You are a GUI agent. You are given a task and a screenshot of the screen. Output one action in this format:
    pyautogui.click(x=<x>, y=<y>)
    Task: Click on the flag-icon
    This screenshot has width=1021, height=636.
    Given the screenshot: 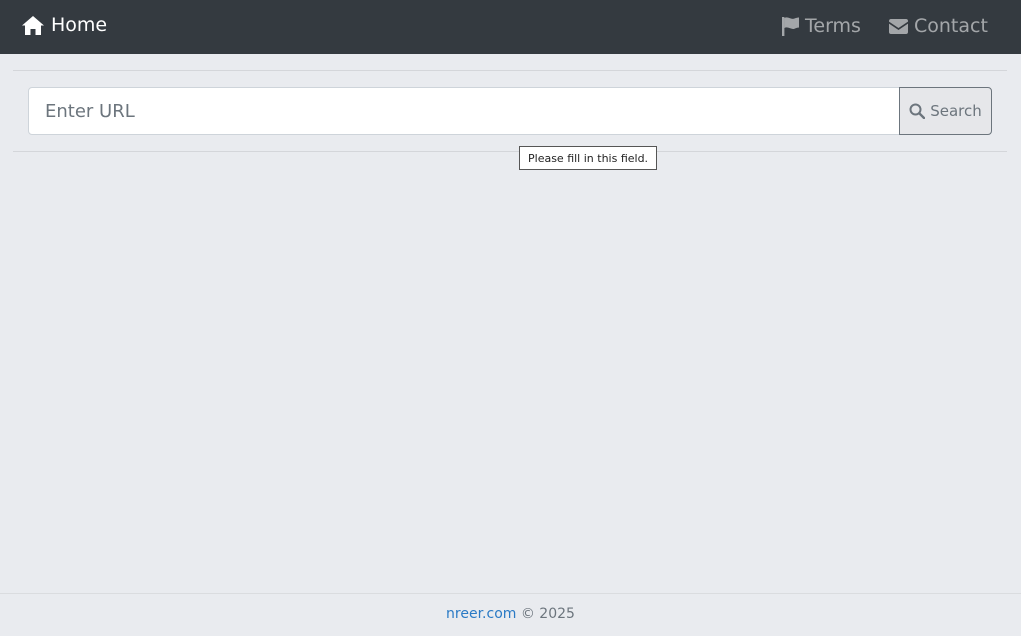 What is the action you would take?
    pyautogui.click(x=790, y=26)
    